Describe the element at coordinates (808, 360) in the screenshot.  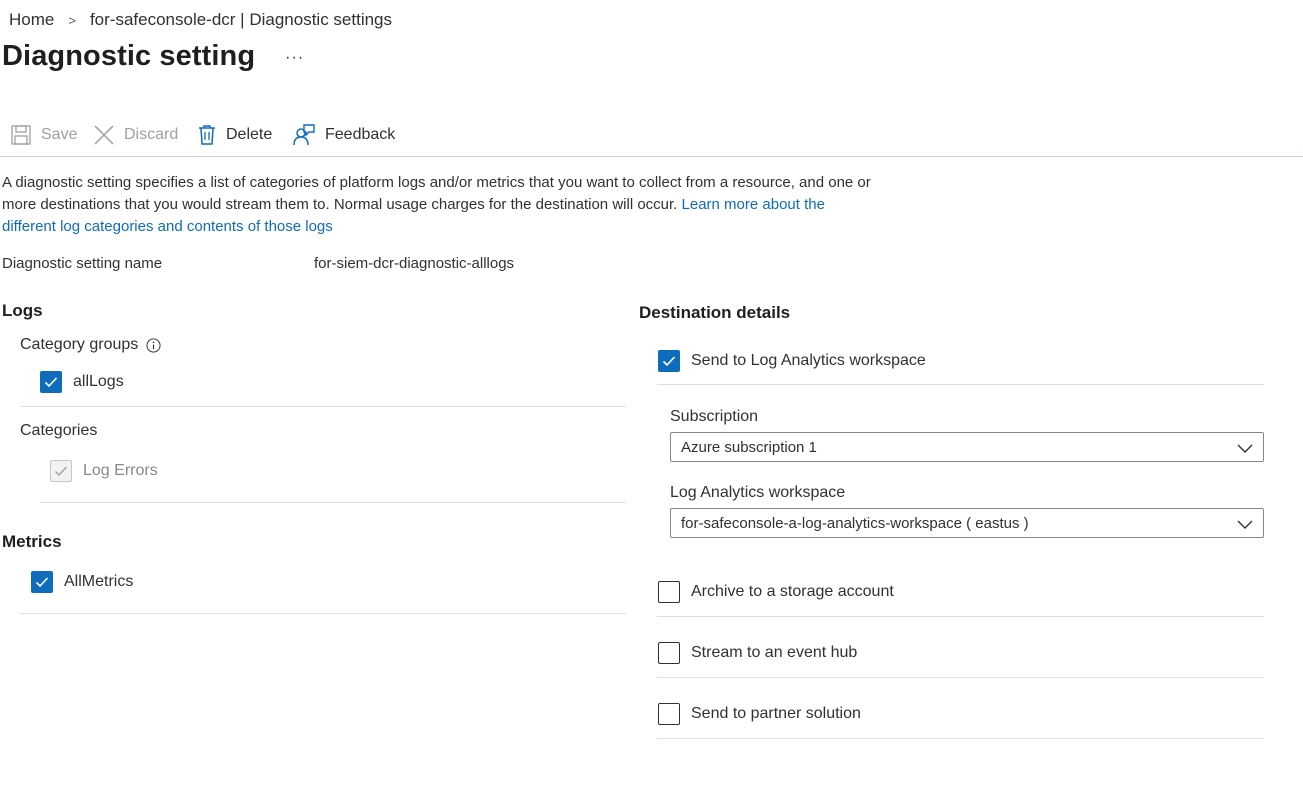
I see `log-analytics-label: Send to Log Analytics workspace` at that location.